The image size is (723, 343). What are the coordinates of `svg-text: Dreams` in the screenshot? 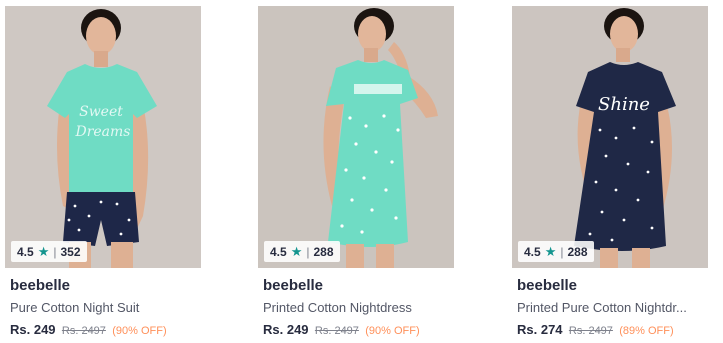 It's located at (102, 132).